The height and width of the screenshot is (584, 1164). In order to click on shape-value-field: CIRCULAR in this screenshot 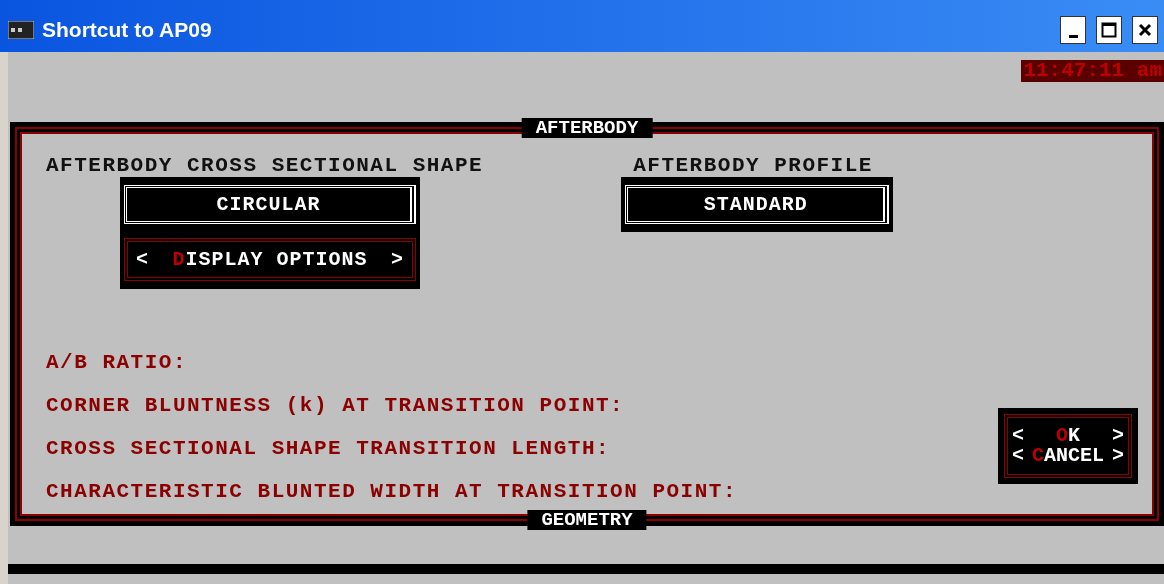, I will do `click(270, 204)`.